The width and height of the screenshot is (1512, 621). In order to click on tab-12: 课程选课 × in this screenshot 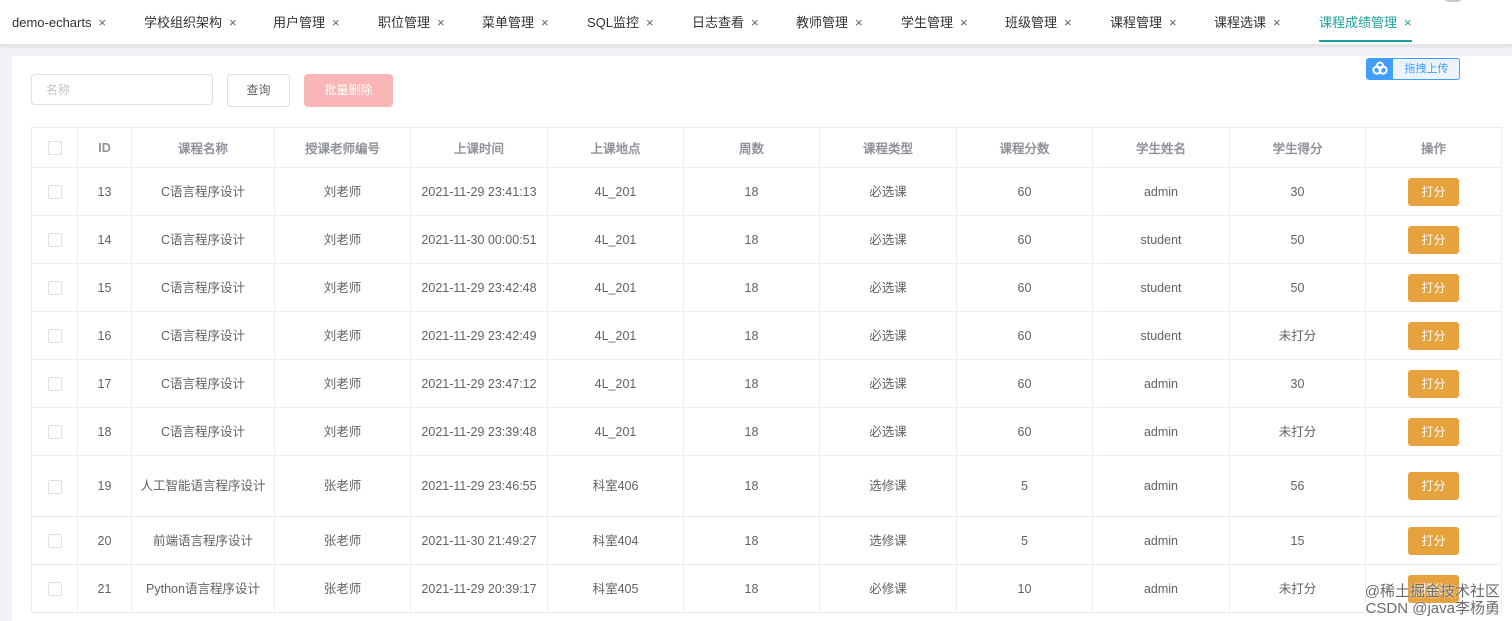, I will do `click(1247, 21)`.